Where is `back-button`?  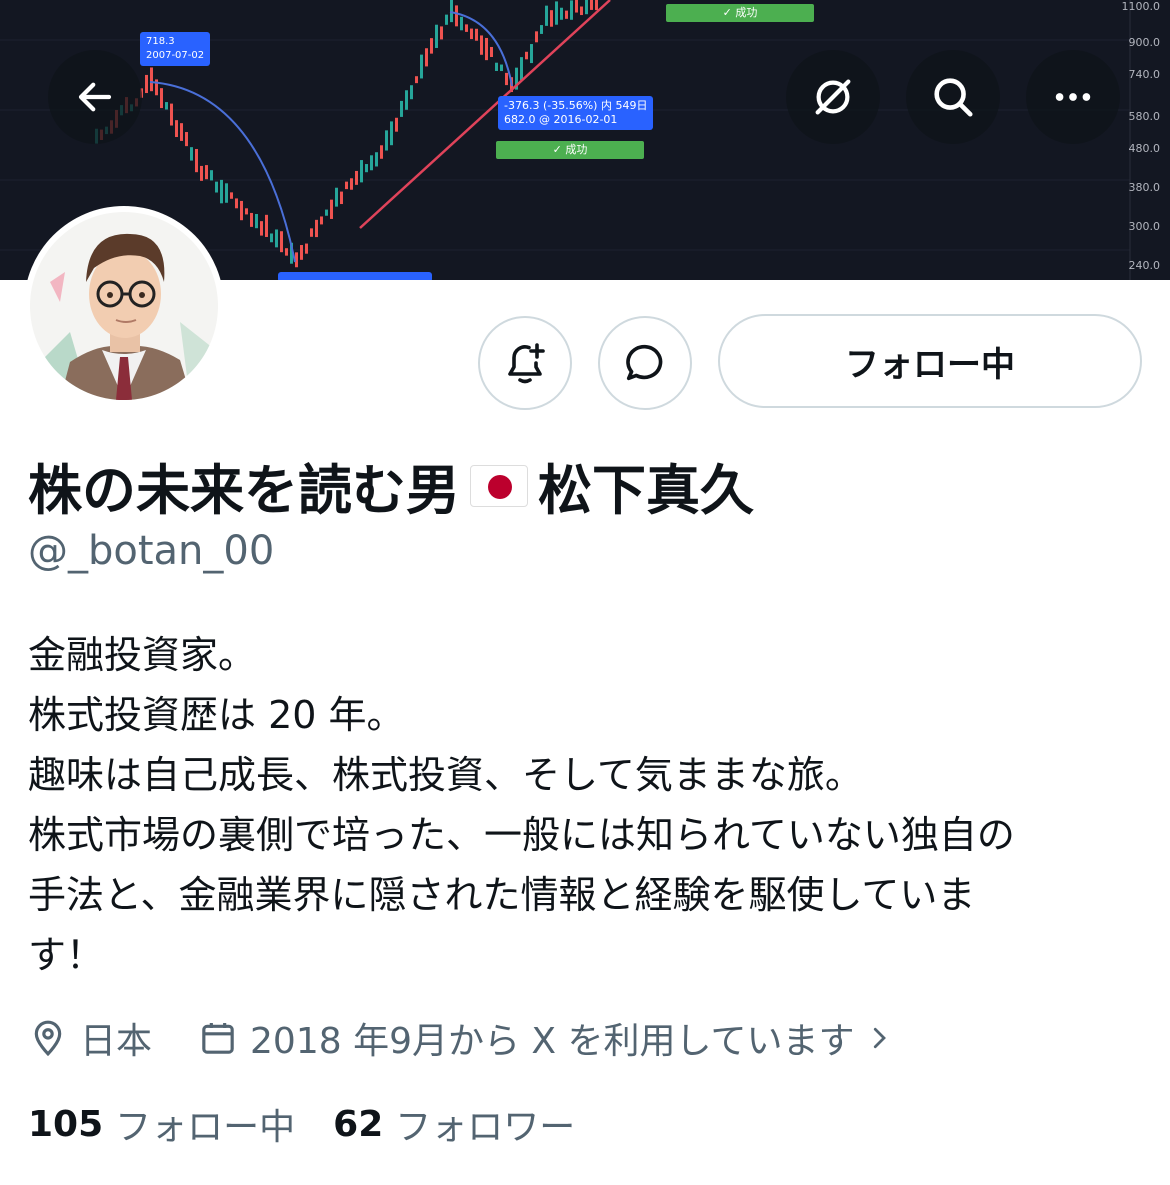
back-button is located at coordinates (95, 97).